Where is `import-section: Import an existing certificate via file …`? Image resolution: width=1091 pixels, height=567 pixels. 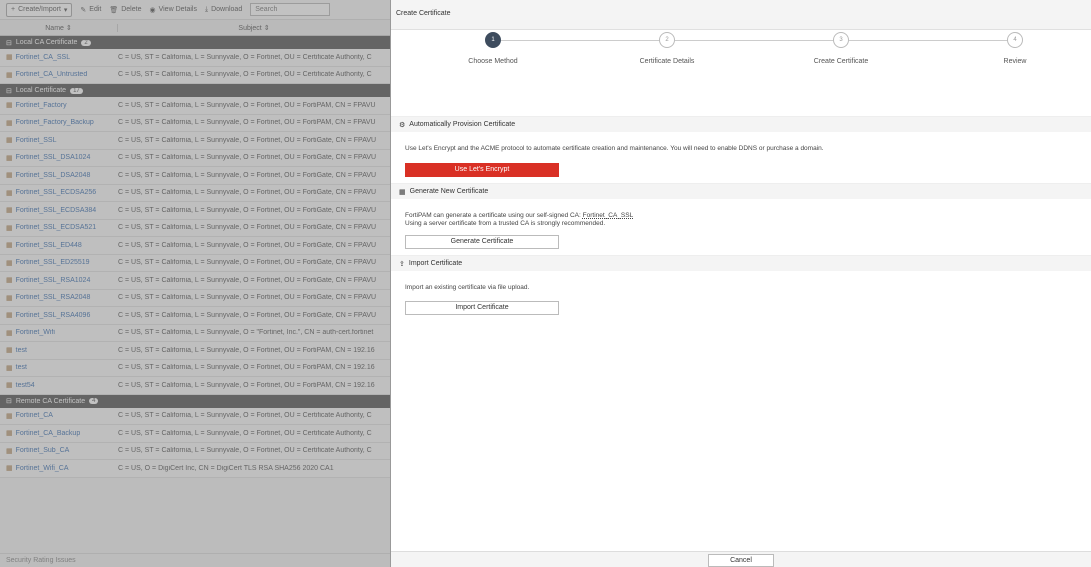 import-section: Import an existing certificate via file … is located at coordinates (741, 296).